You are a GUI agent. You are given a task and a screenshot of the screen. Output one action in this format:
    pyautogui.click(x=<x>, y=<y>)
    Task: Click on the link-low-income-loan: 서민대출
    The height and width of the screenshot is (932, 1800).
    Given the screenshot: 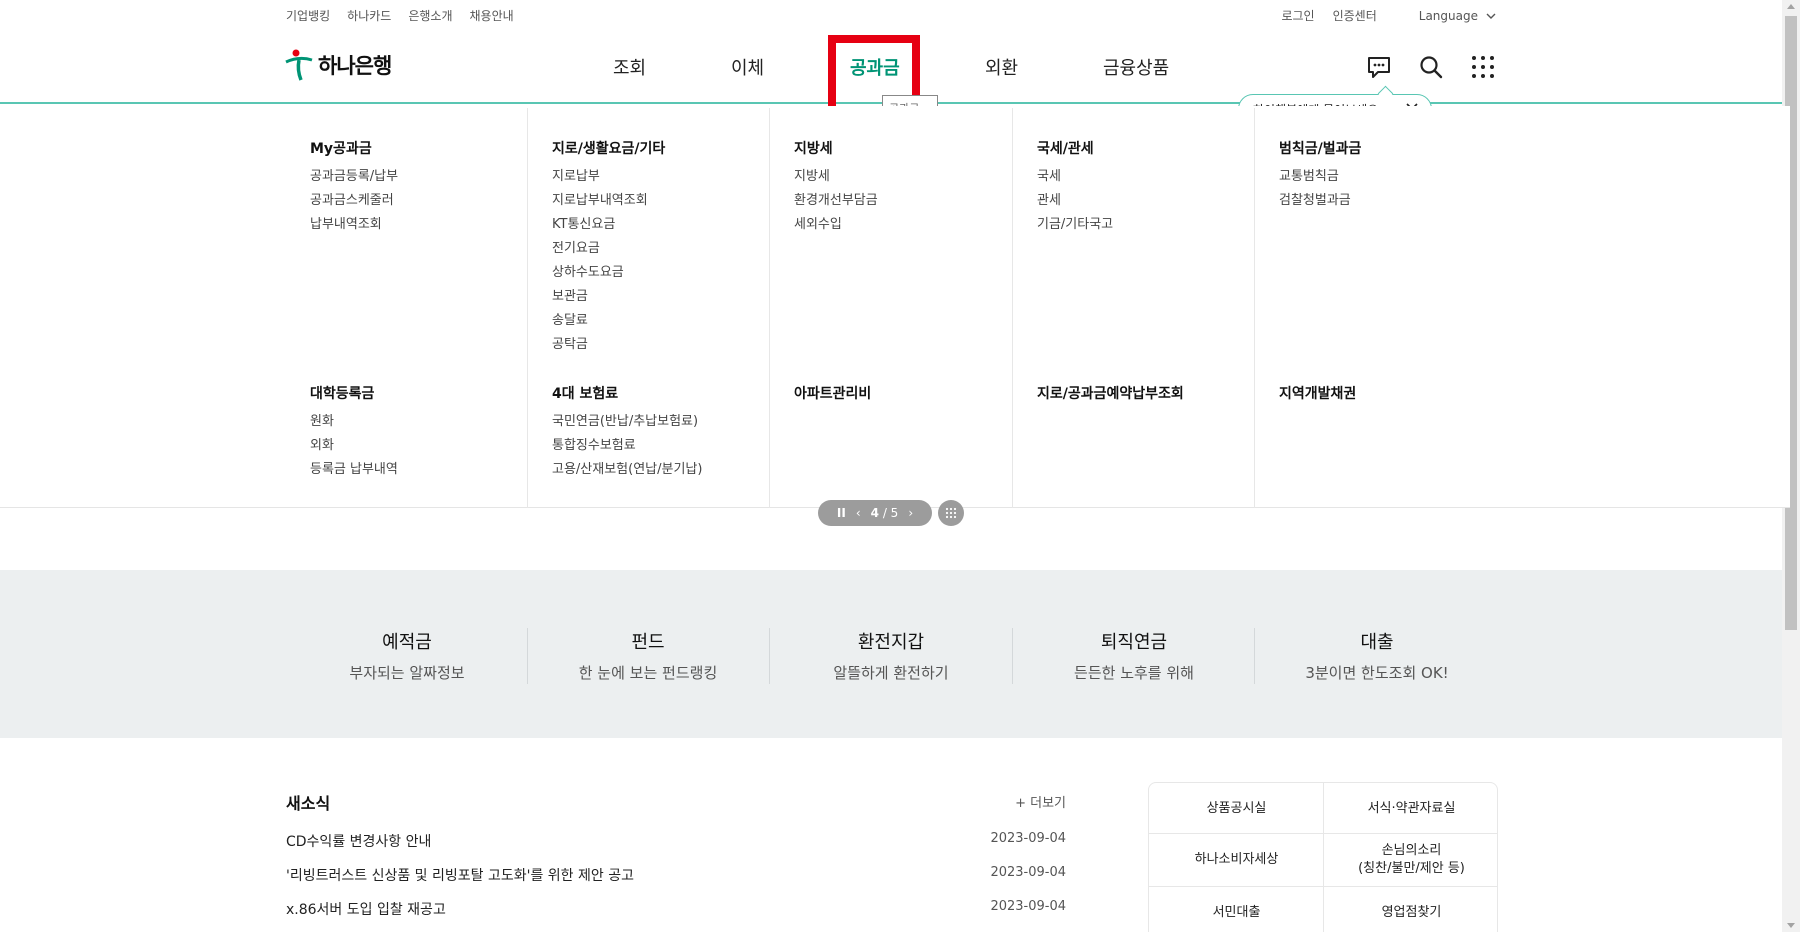 What is the action you would take?
    pyautogui.click(x=1236, y=909)
    